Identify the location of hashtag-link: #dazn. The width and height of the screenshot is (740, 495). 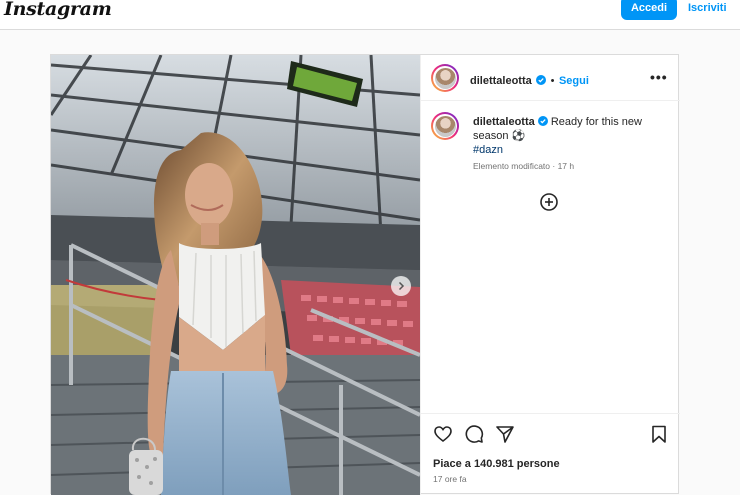
(488, 150).